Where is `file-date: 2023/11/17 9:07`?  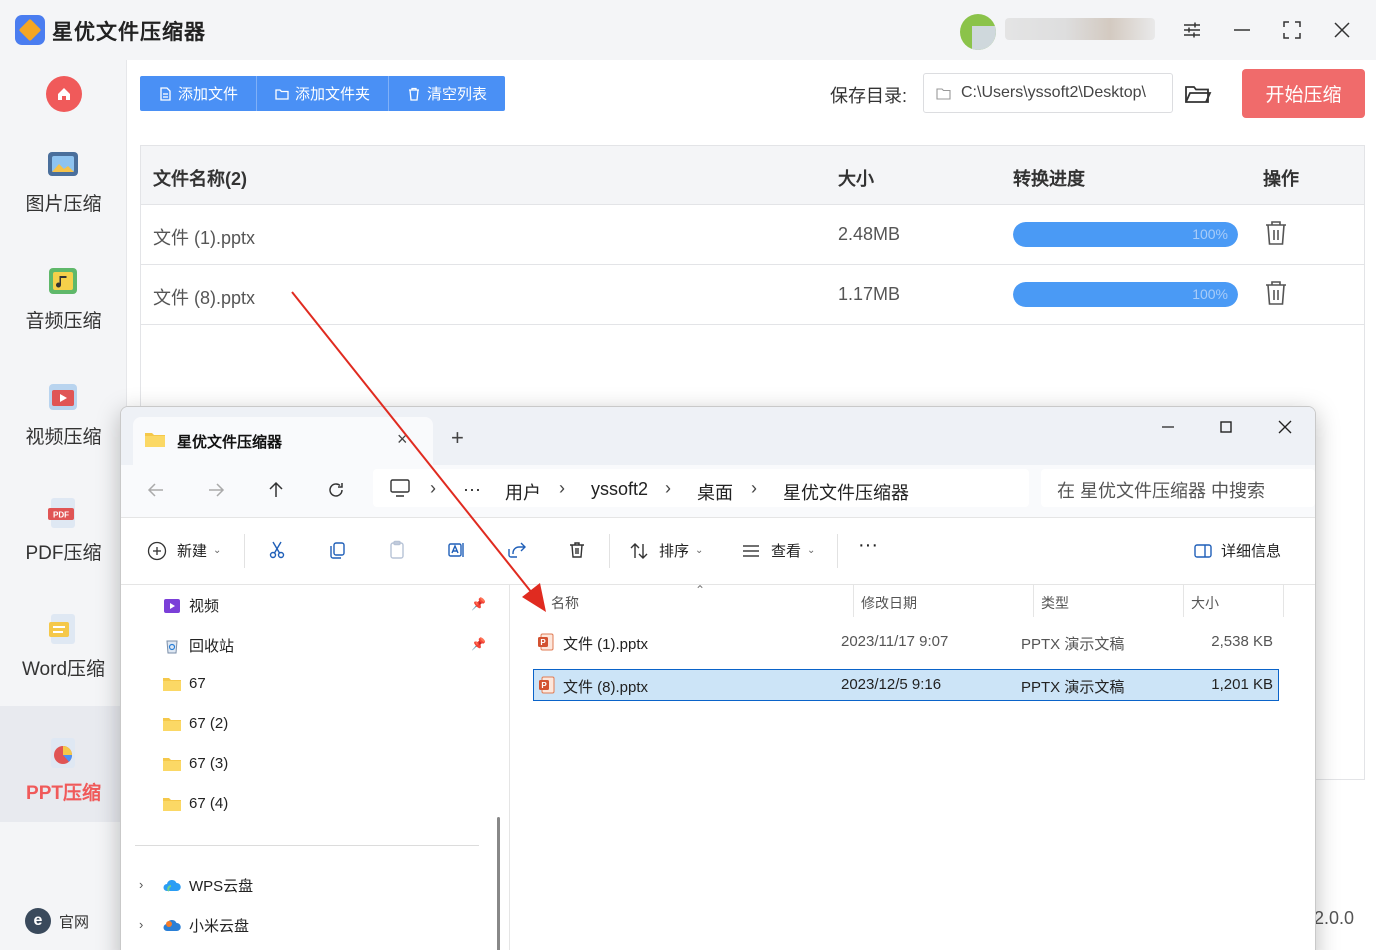 file-date: 2023/11/17 9:07 is located at coordinates (895, 641).